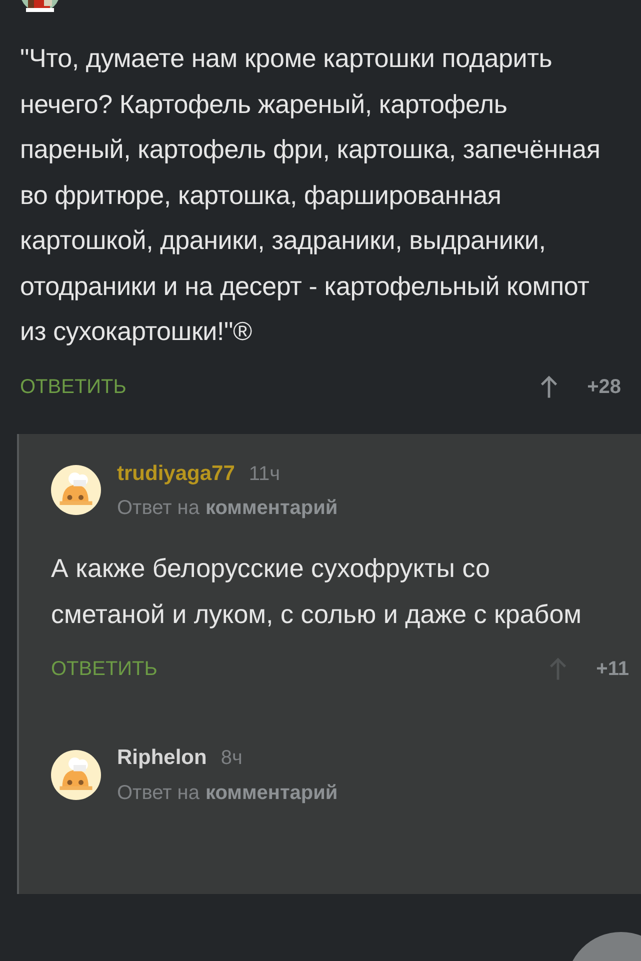 Image resolution: width=641 pixels, height=961 pixels. I want to click on timestamp: 8ч, so click(231, 758).